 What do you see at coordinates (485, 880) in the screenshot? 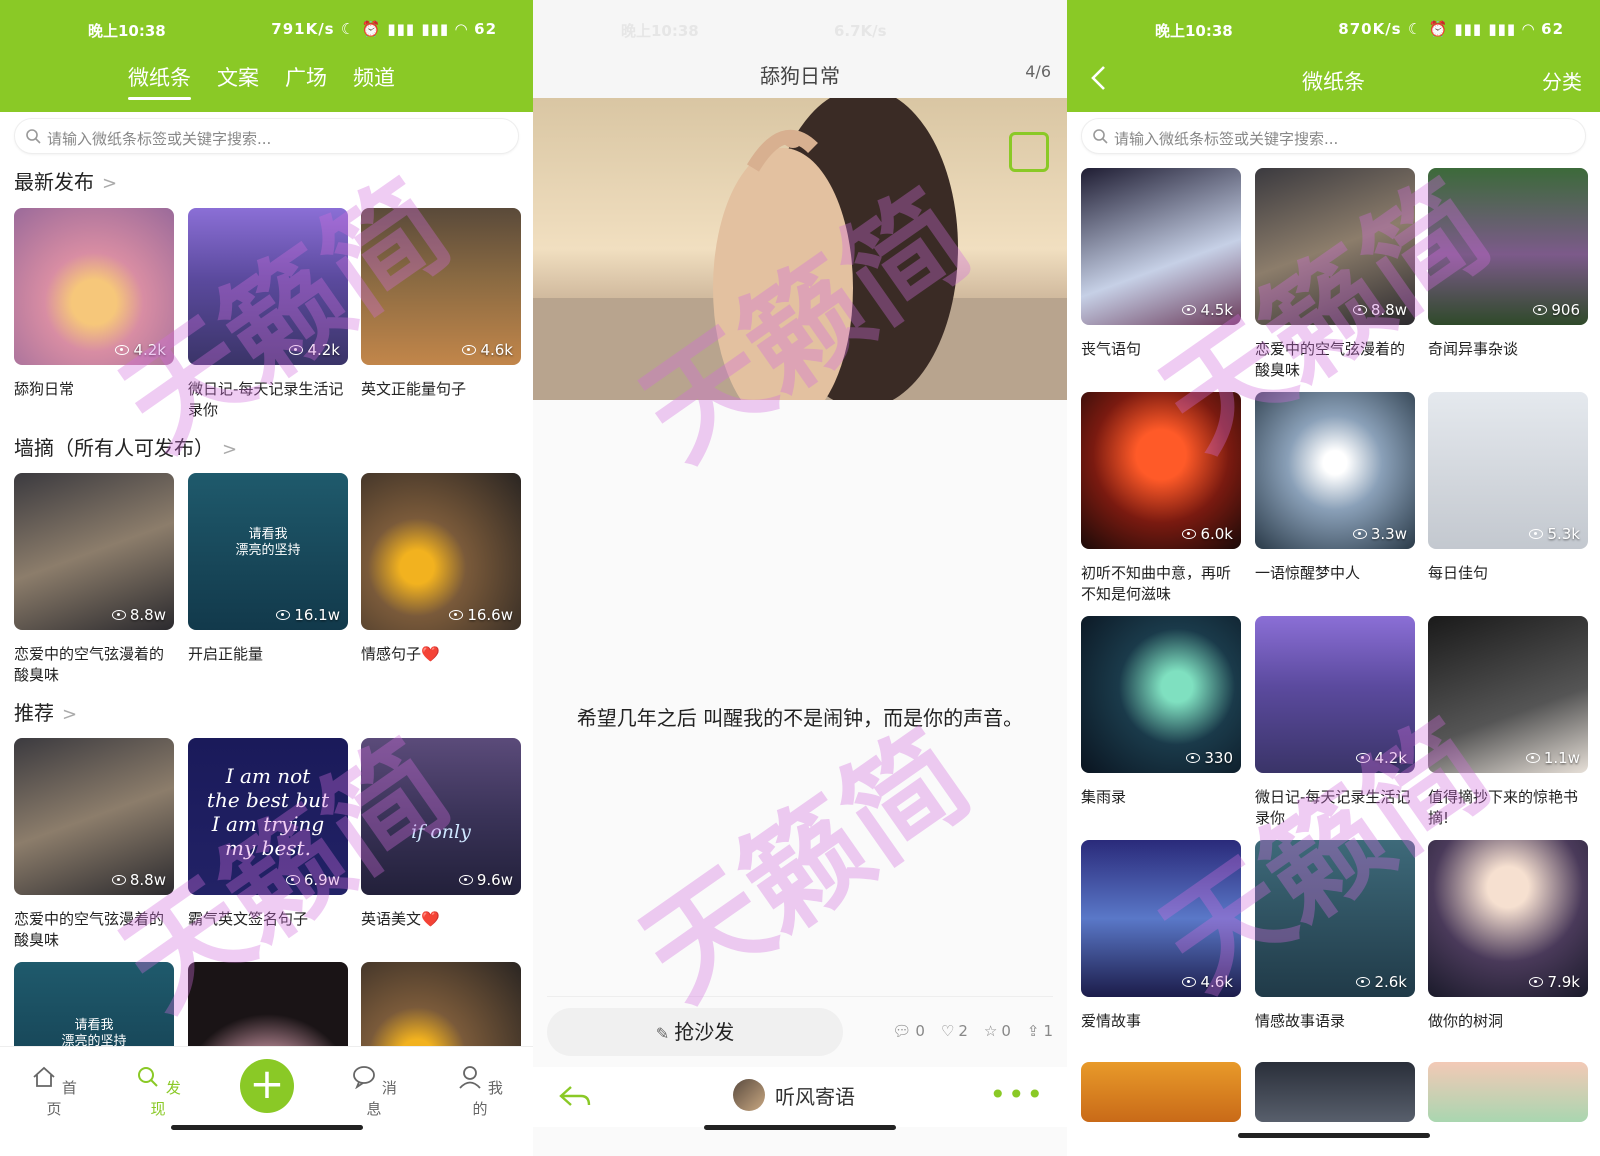
I see `view-count: 9.6w` at bounding box center [485, 880].